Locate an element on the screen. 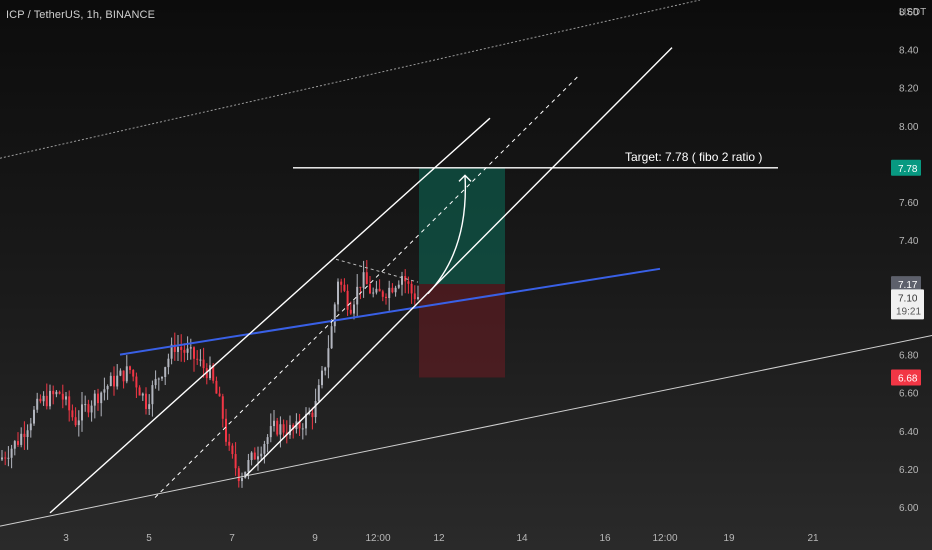  price-tick: 8.40 is located at coordinates (909, 51).